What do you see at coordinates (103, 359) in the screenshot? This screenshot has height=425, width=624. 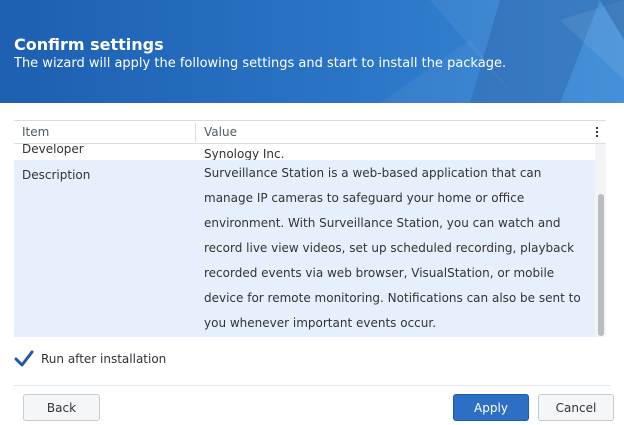 I see `run-after-install-label: Run after installation` at bounding box center [103, 359].